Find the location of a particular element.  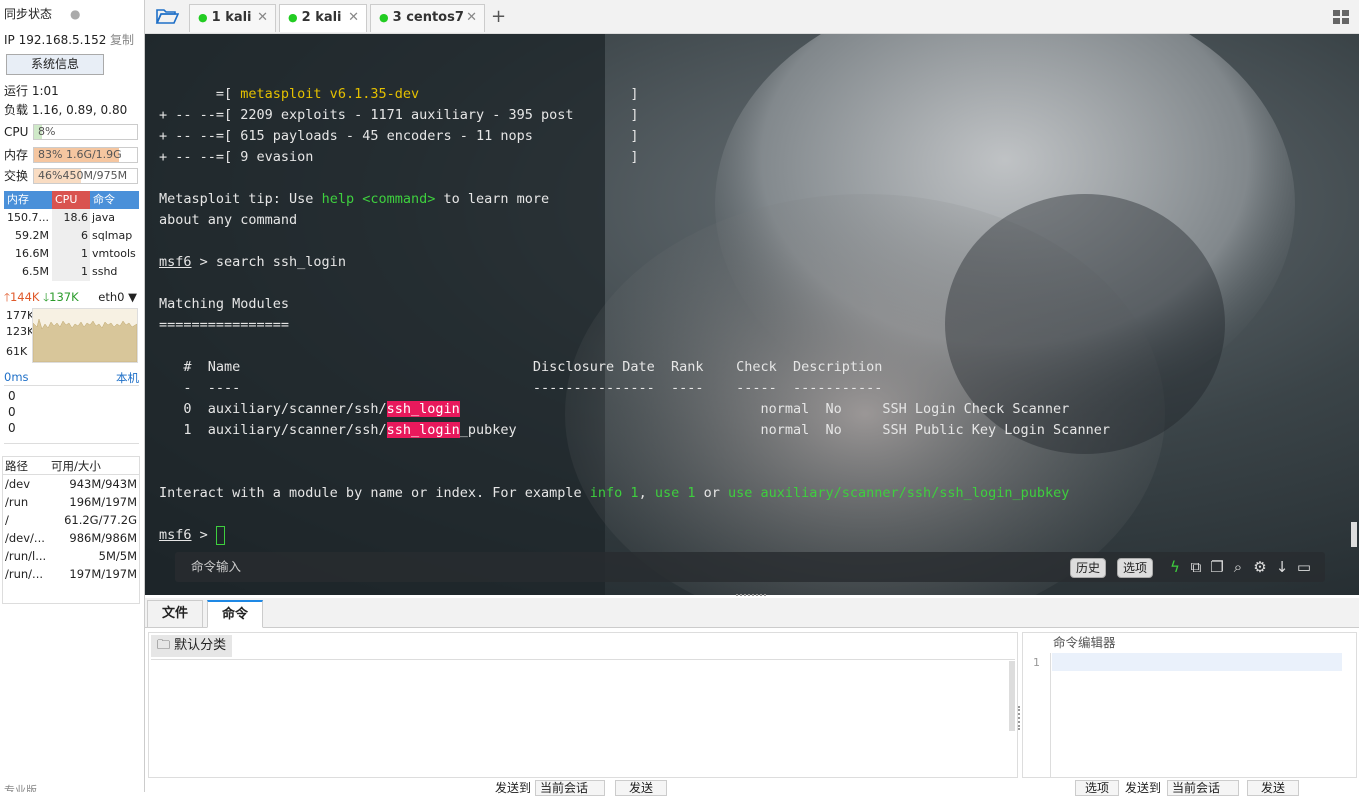

load-average: 负载 1.16, 0.89, 0.80 is located at coordinates (66, 110).